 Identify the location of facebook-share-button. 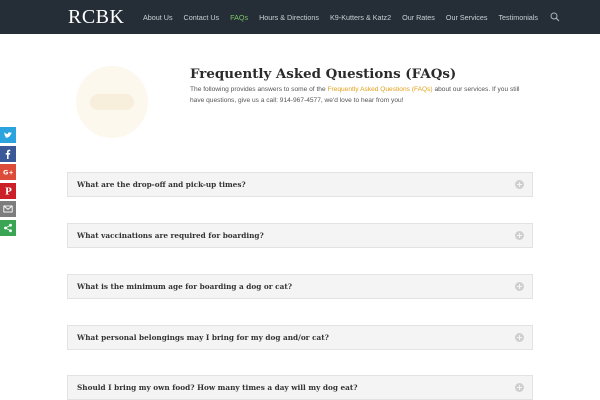
(8, 153).